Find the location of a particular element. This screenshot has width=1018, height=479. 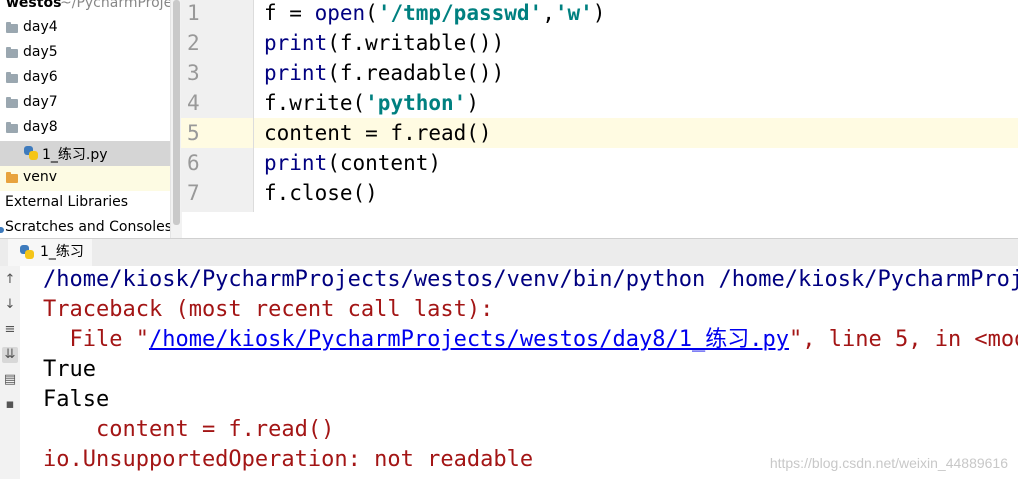

tree-item-venv: venv is located at coordinates (85, 178).